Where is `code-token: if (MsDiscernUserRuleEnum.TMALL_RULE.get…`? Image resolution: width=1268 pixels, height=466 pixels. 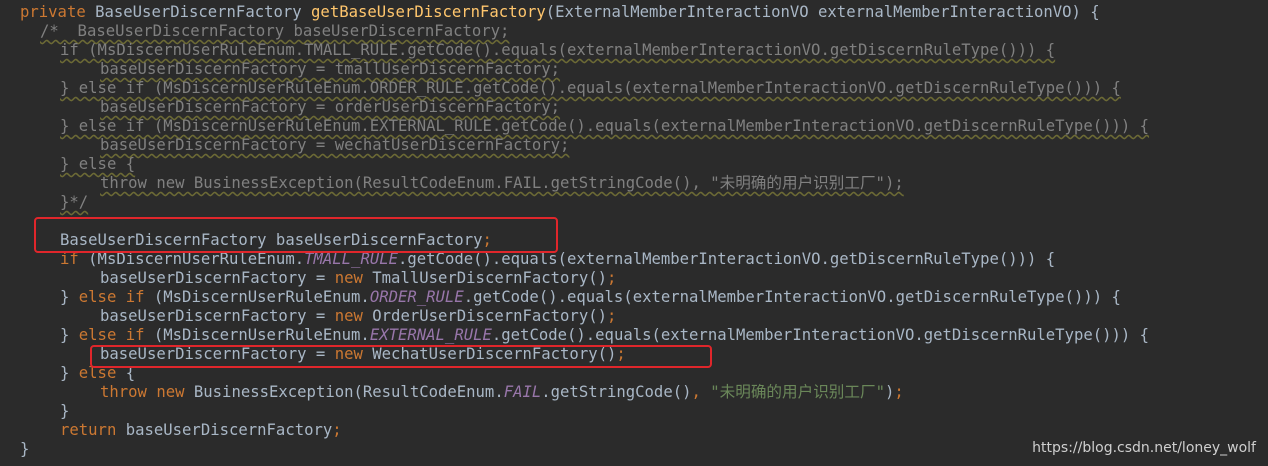
code-token: if (MsDiscernUserRuleEnum.TMALL_RULE.get… is located at coordinates (558, 50).